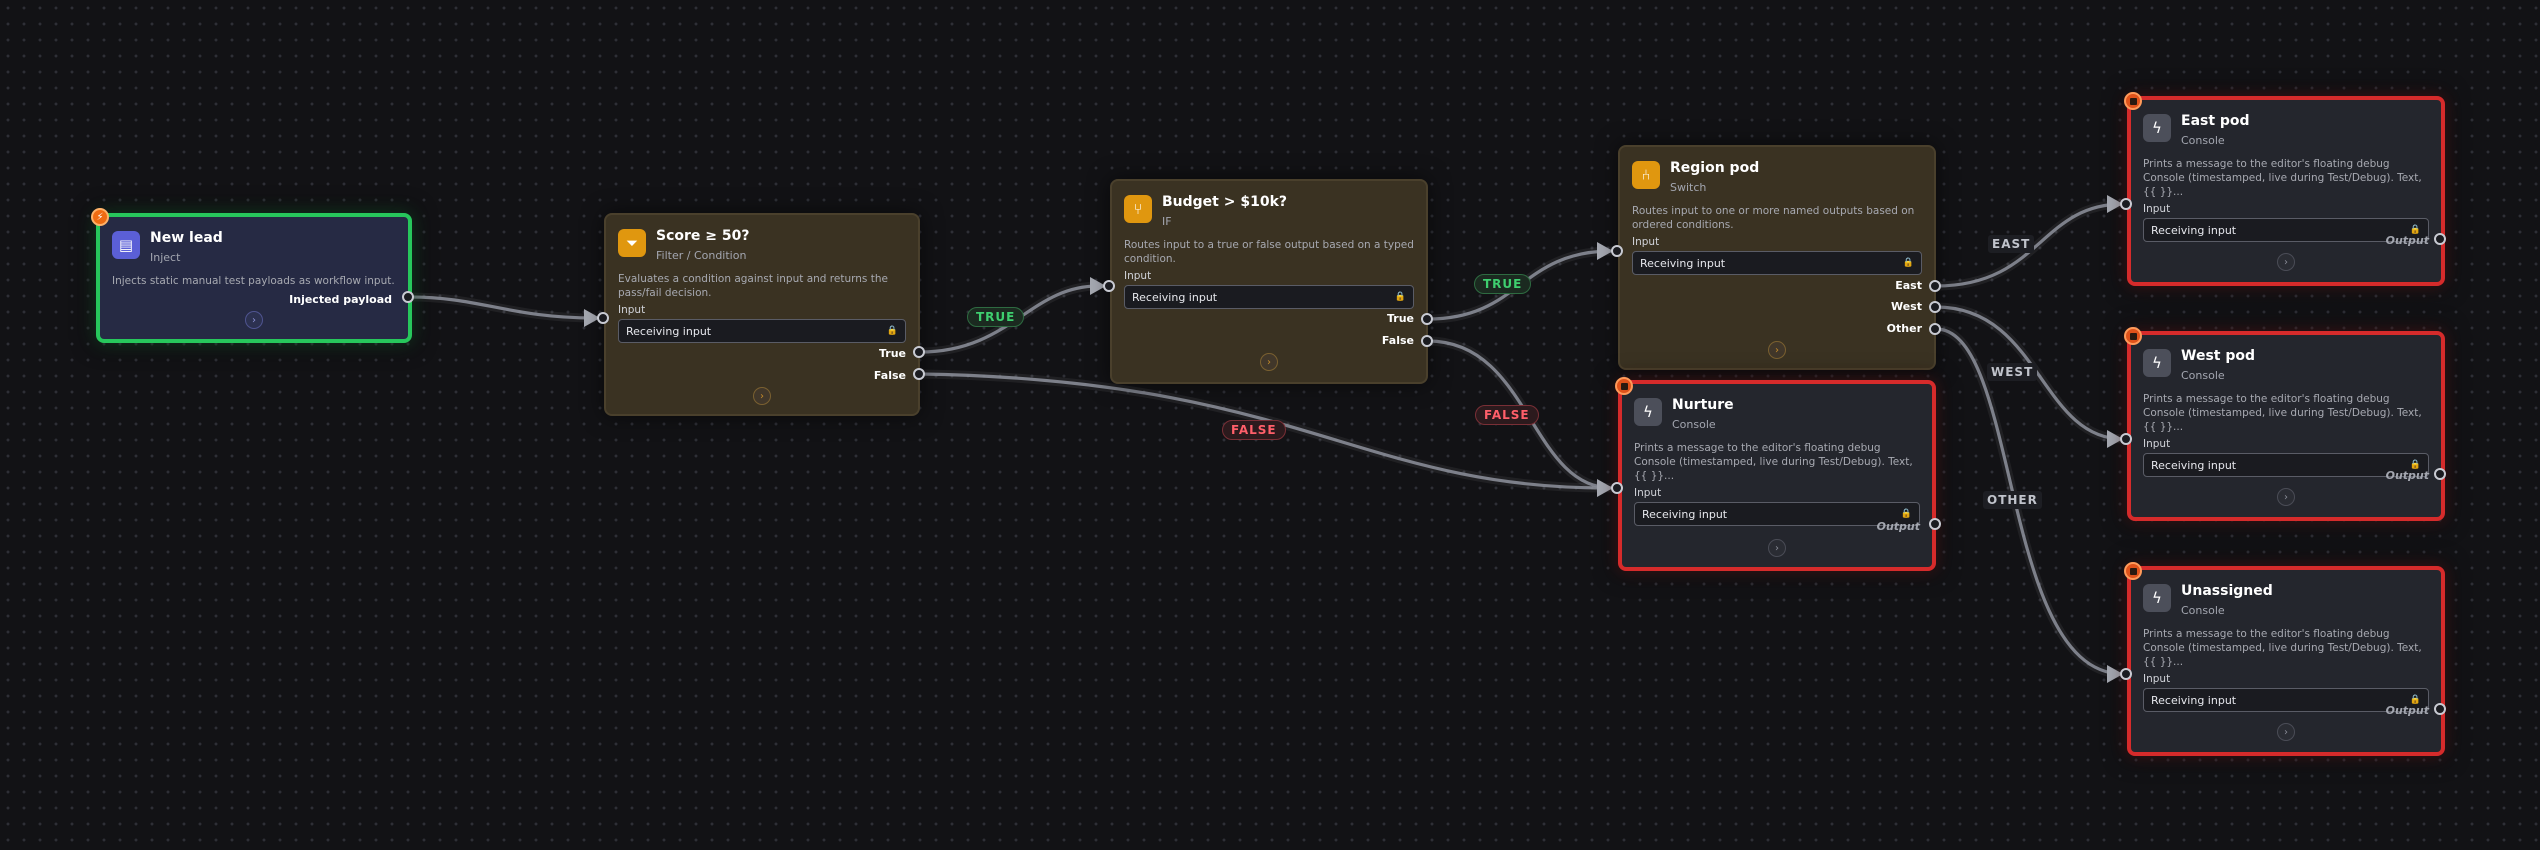  I want to click on trigger-badge: ⚡, so click(100, 217).